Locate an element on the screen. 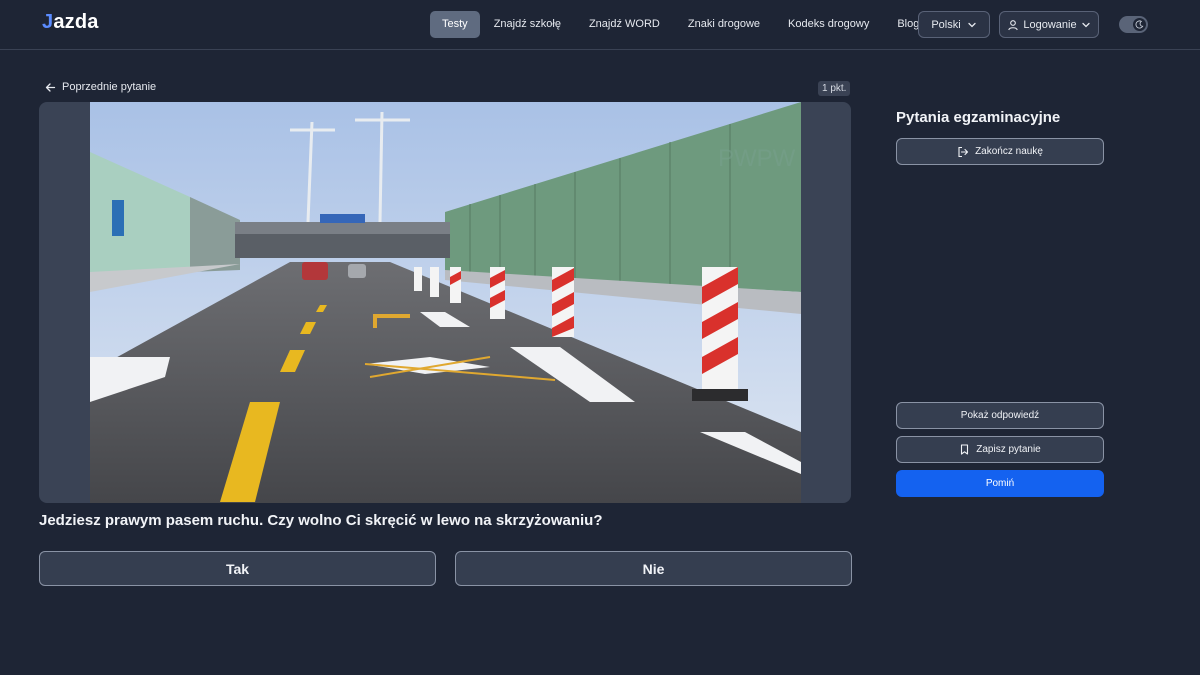 Image resolution: width=1200 pixels, height=675 pixels. previous-question-link: Poprzednie pytanie is located at coordinates (100, 87).